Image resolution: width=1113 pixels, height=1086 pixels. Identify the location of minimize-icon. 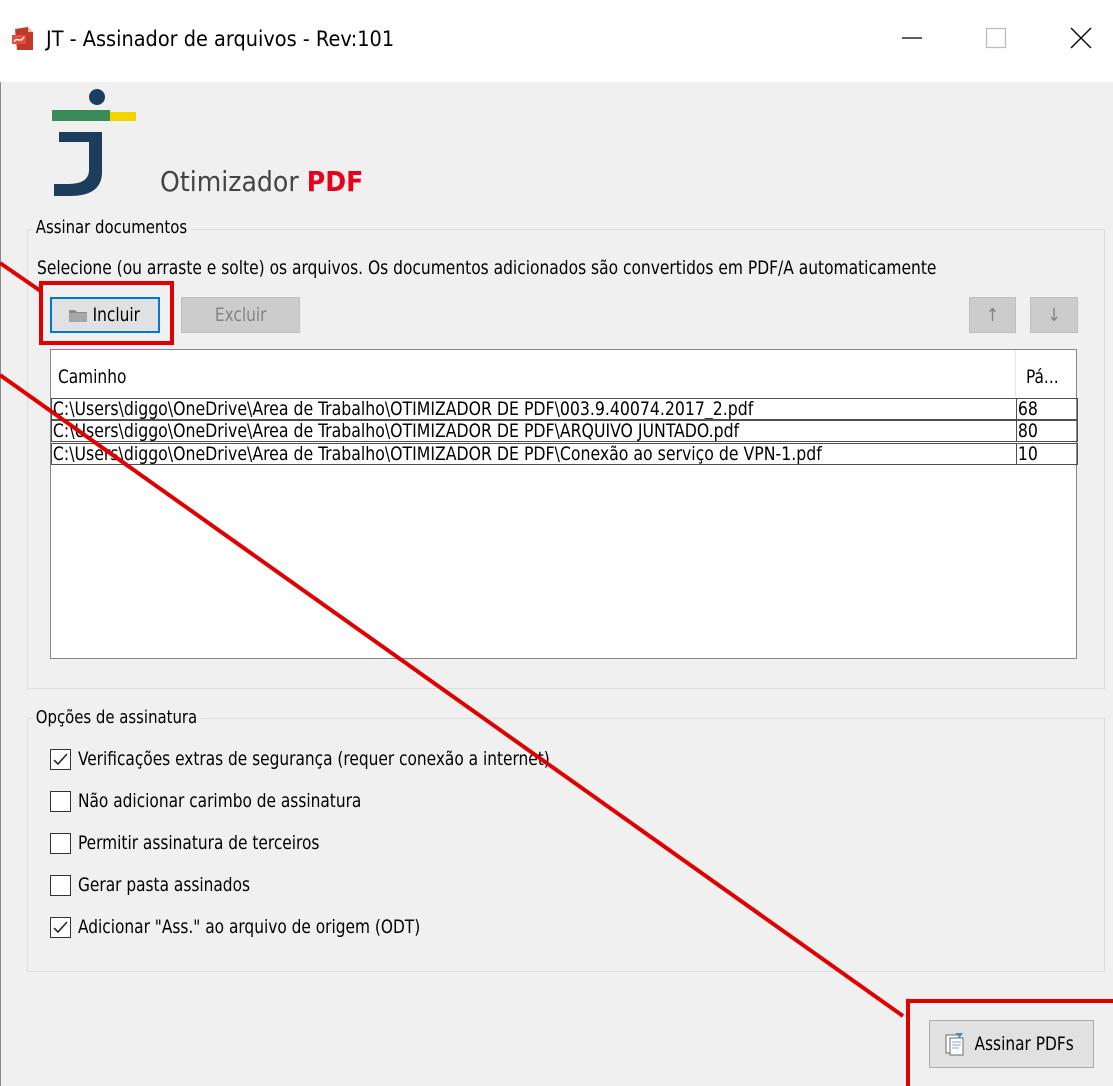
(912, 38).